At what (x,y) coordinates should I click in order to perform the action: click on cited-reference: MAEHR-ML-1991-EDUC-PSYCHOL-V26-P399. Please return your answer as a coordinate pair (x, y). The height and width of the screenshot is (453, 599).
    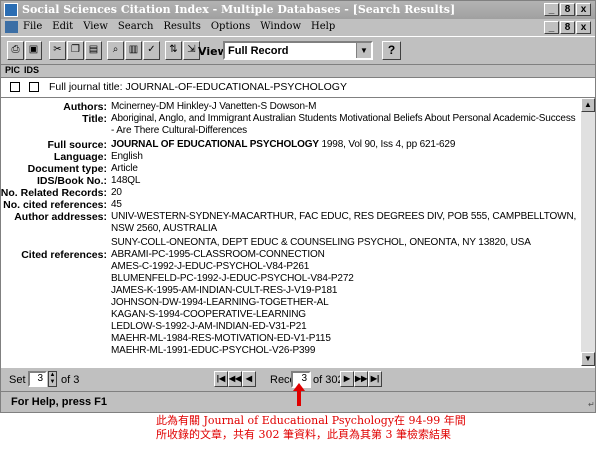
    Looking at the image, I should click on (213, 350).